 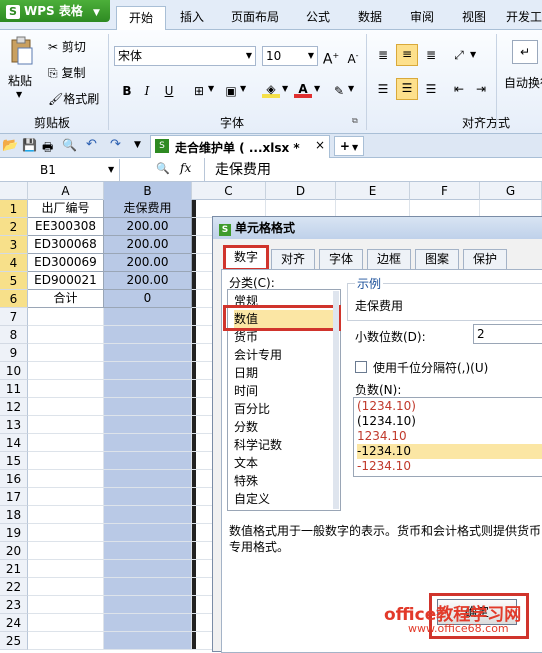 What do you see at coordinates (14, 317) in the screenshot?
I see `row-header: 7` at bounding box center [14, 317].